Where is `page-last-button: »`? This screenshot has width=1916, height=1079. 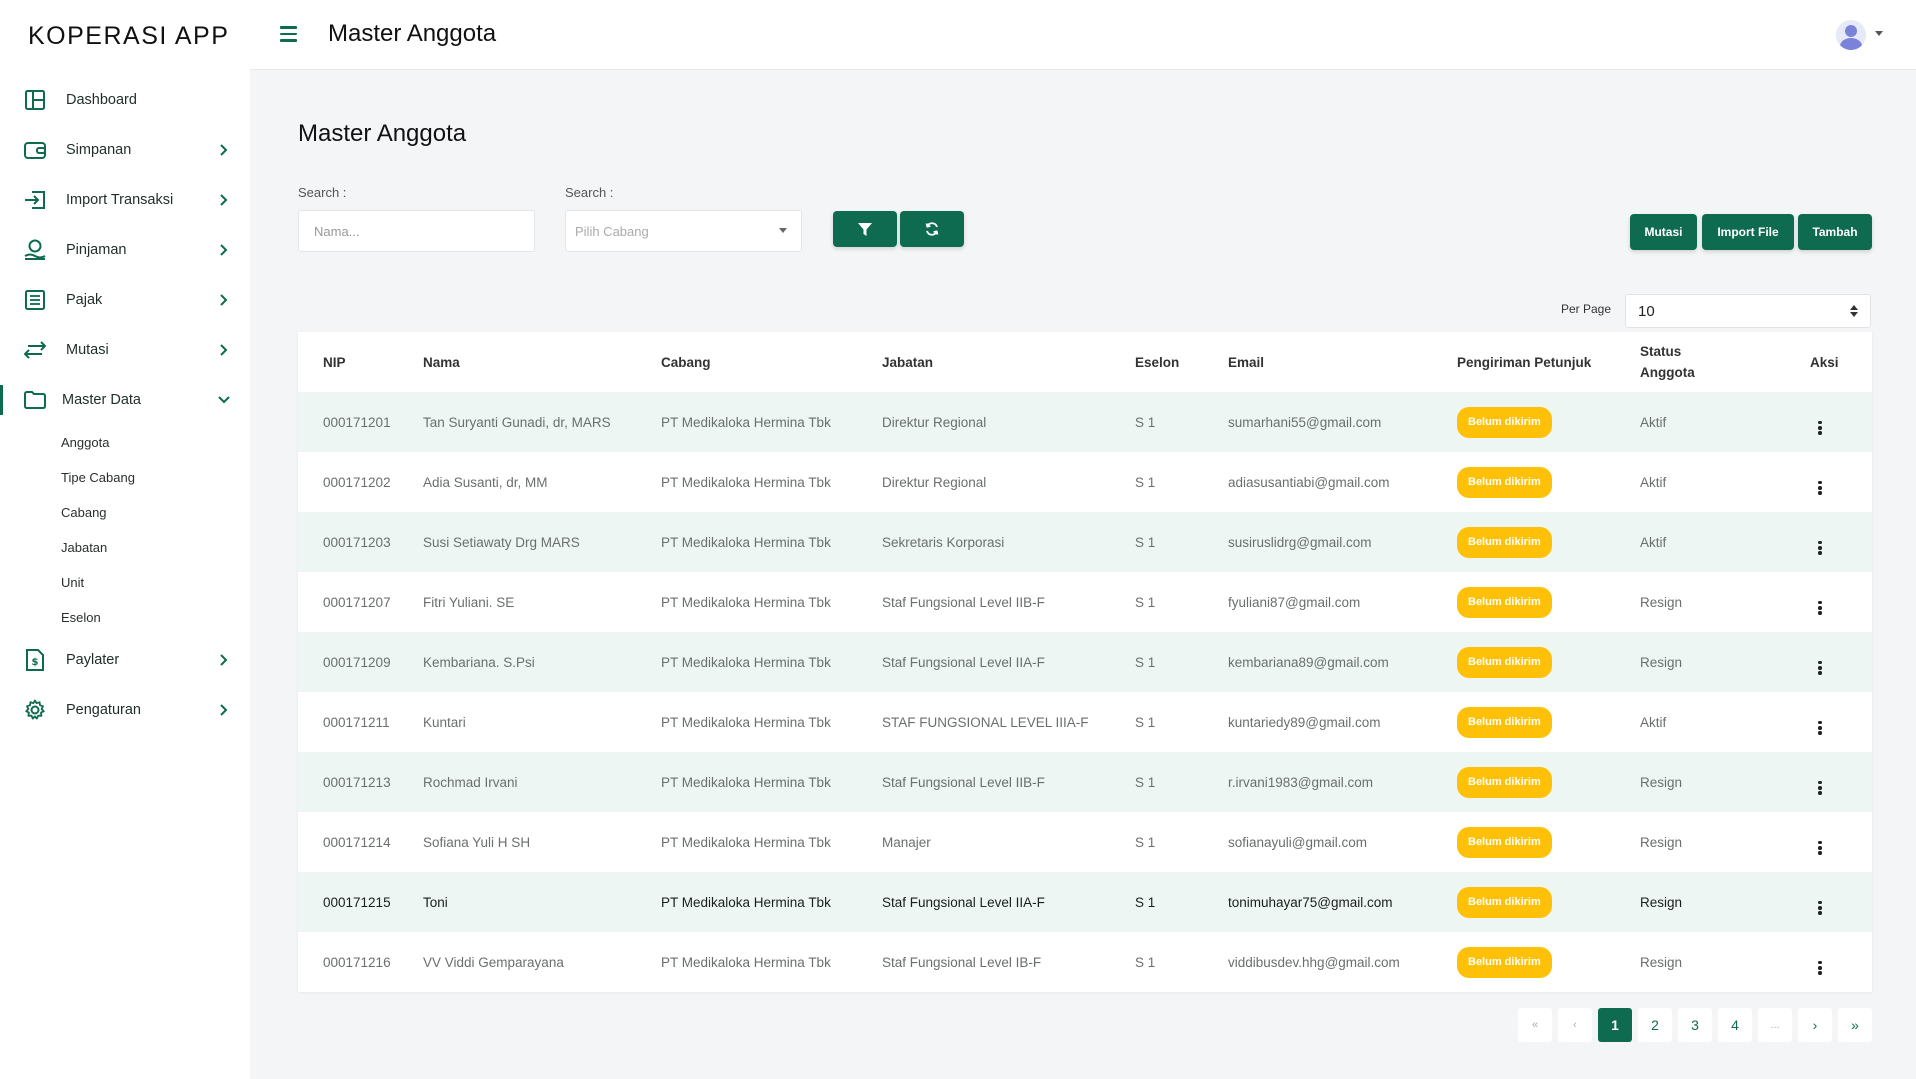
page-last-button: » is located at coordinates (1855, 1025).